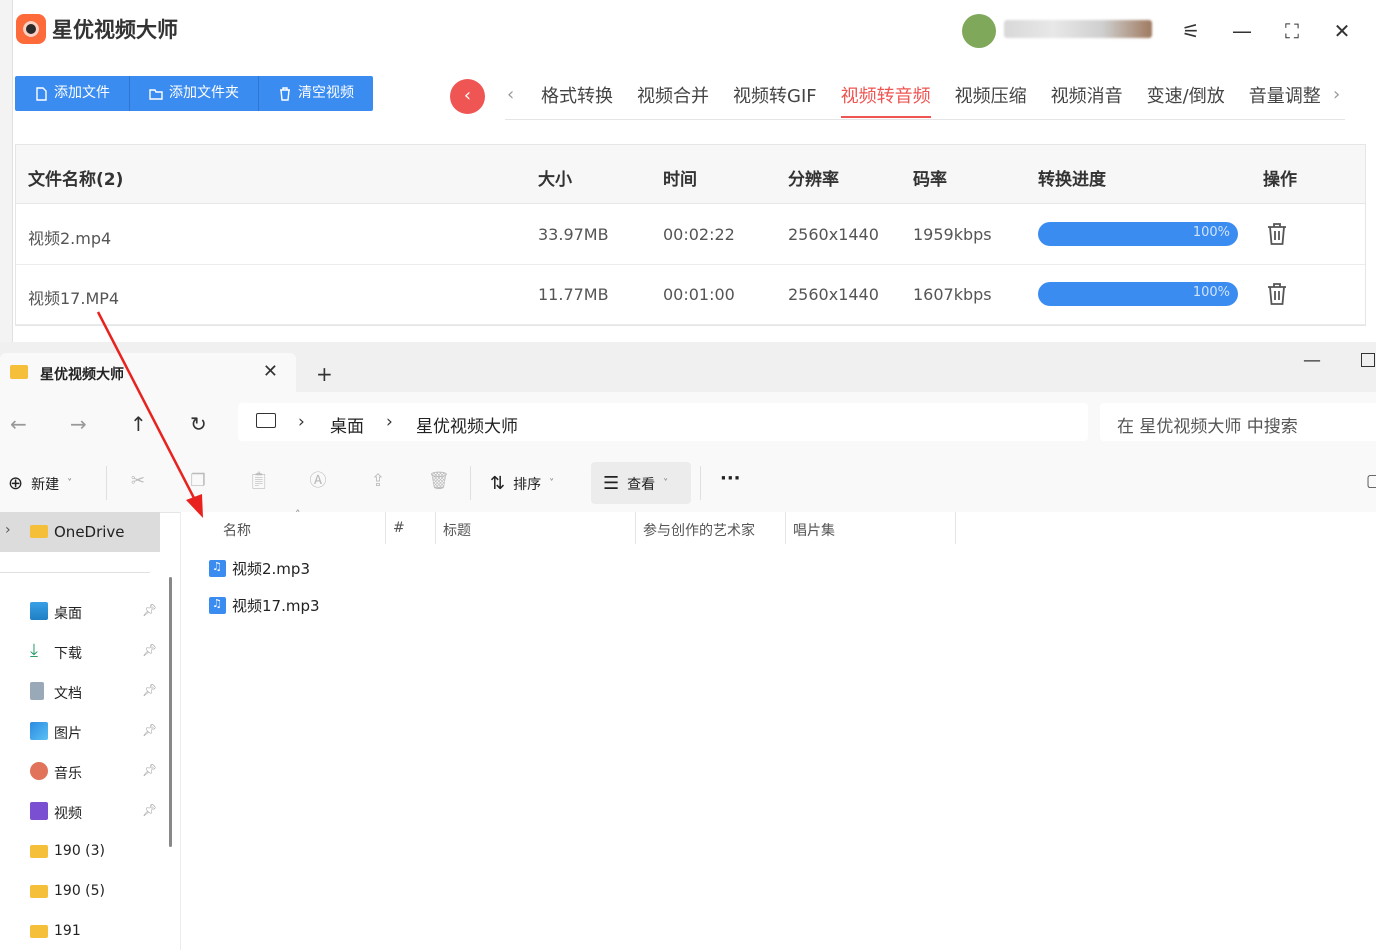 The width and height of the screenshot is (1376, 950). I want to click on copy-icon: ❐, so click(198, 481).